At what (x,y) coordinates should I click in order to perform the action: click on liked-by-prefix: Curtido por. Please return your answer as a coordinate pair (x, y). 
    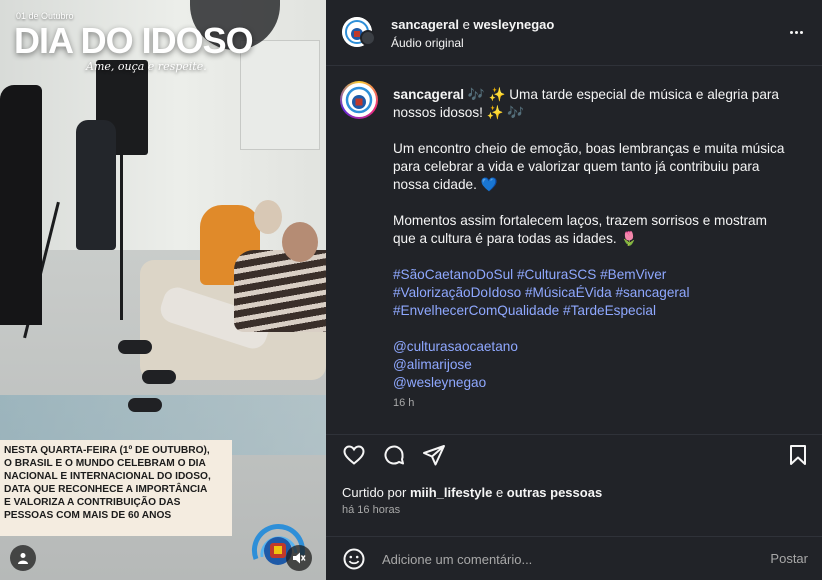
    Looking at the image, I should click on (374, 492).